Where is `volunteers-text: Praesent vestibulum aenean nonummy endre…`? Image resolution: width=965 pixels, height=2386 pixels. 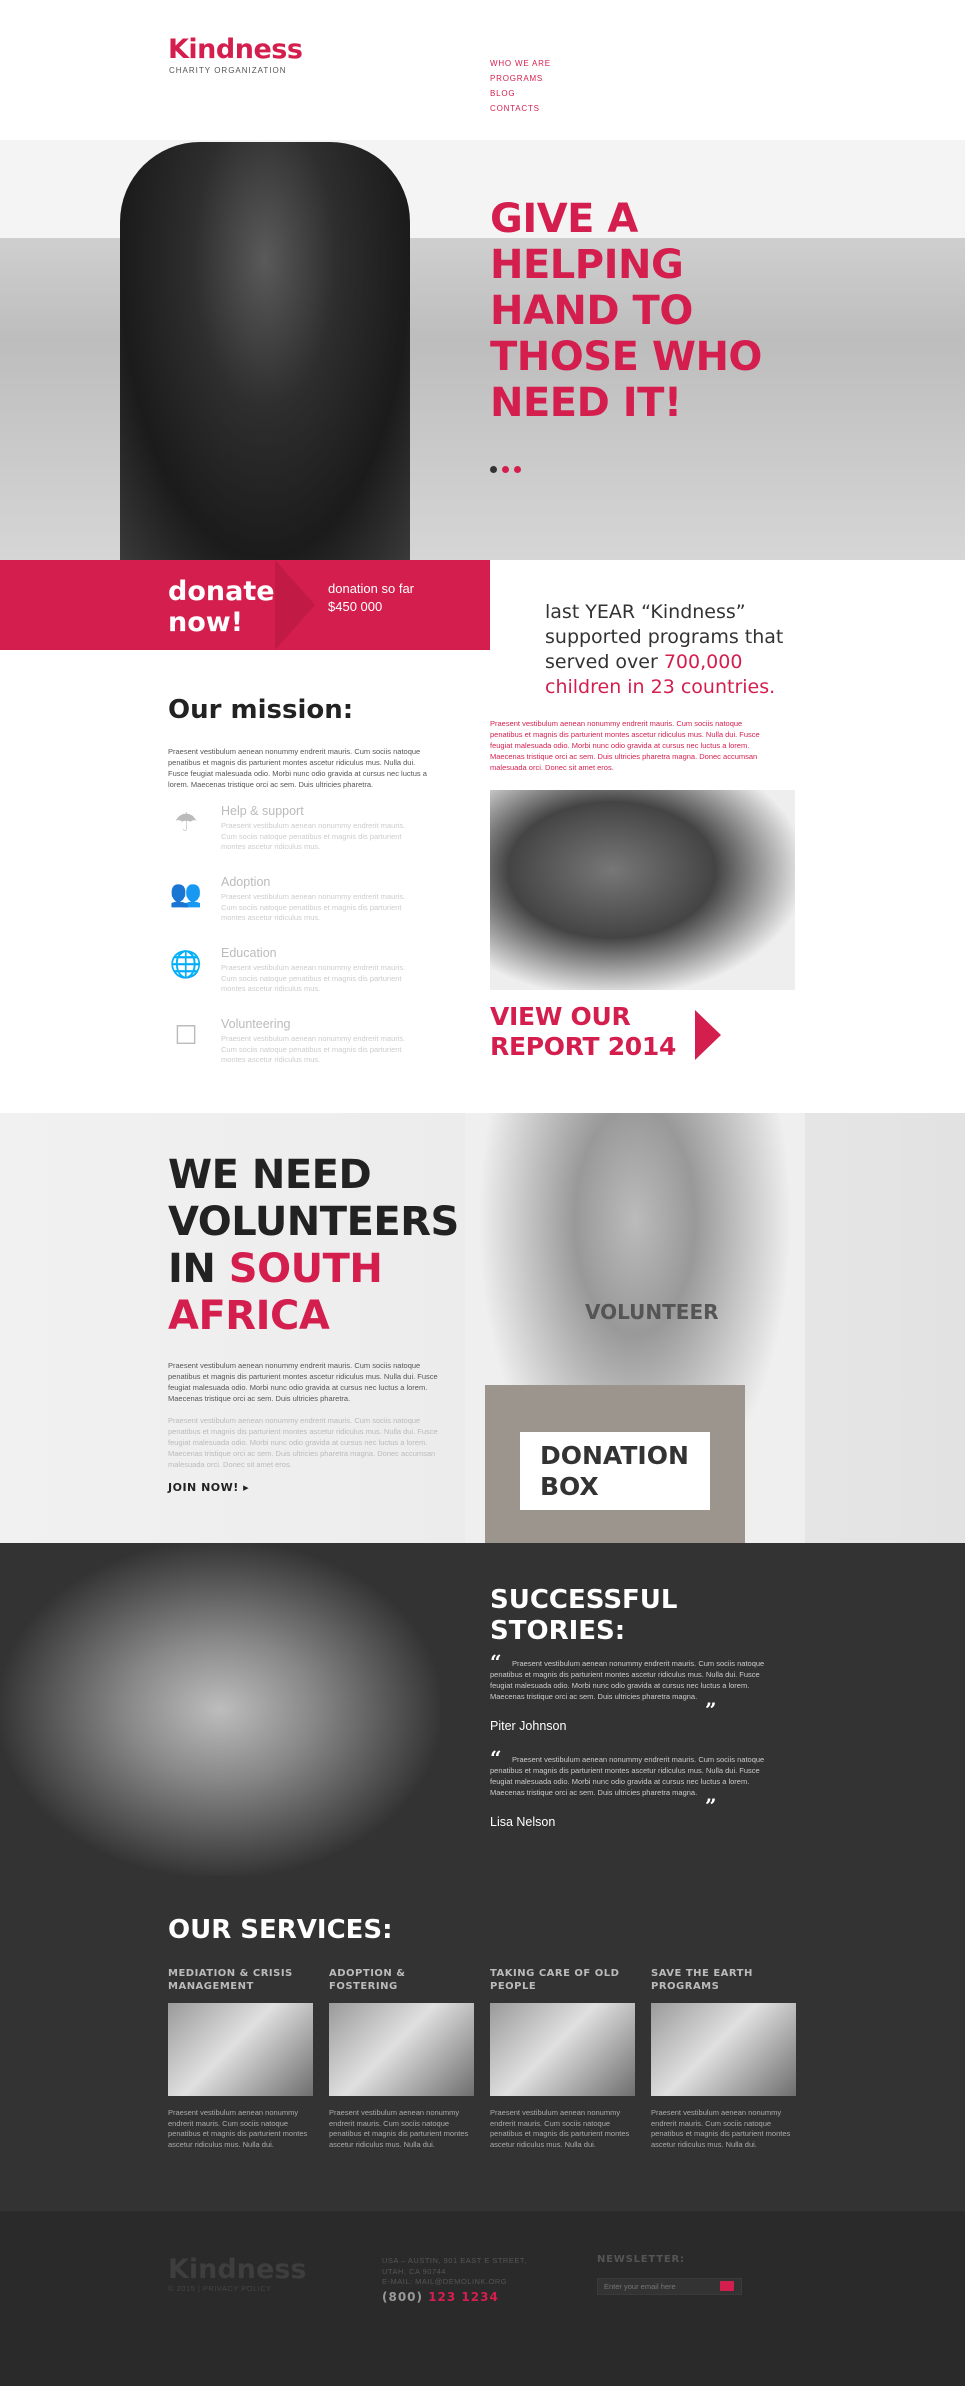 volunteers-text: Praesent vestibulum aenean nonummy endre… is located at coordinates (303, 1382).